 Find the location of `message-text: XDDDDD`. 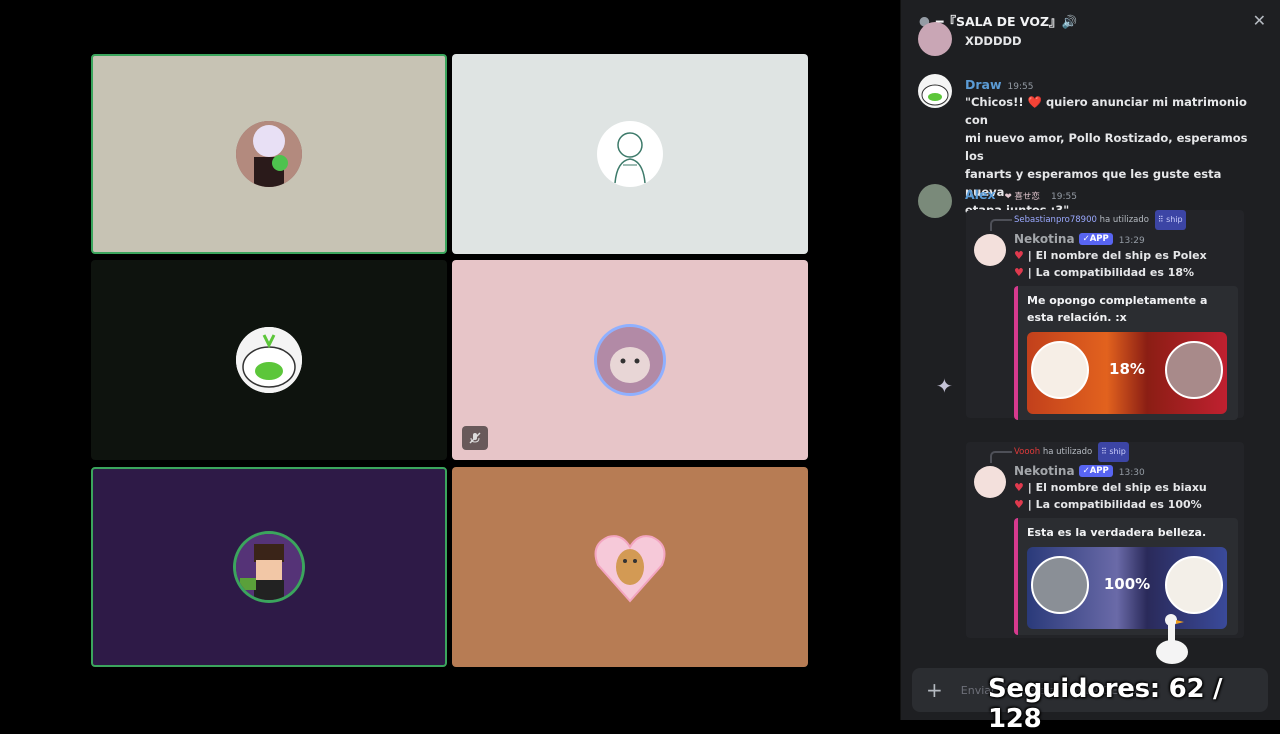

message-text: XDDDDD is located at coordinates (993, 41).